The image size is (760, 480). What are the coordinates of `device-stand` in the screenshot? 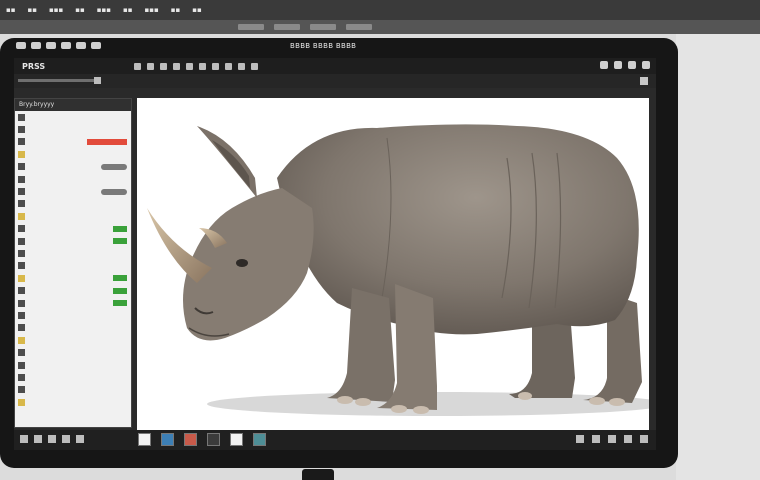 It's located at (318, 474).